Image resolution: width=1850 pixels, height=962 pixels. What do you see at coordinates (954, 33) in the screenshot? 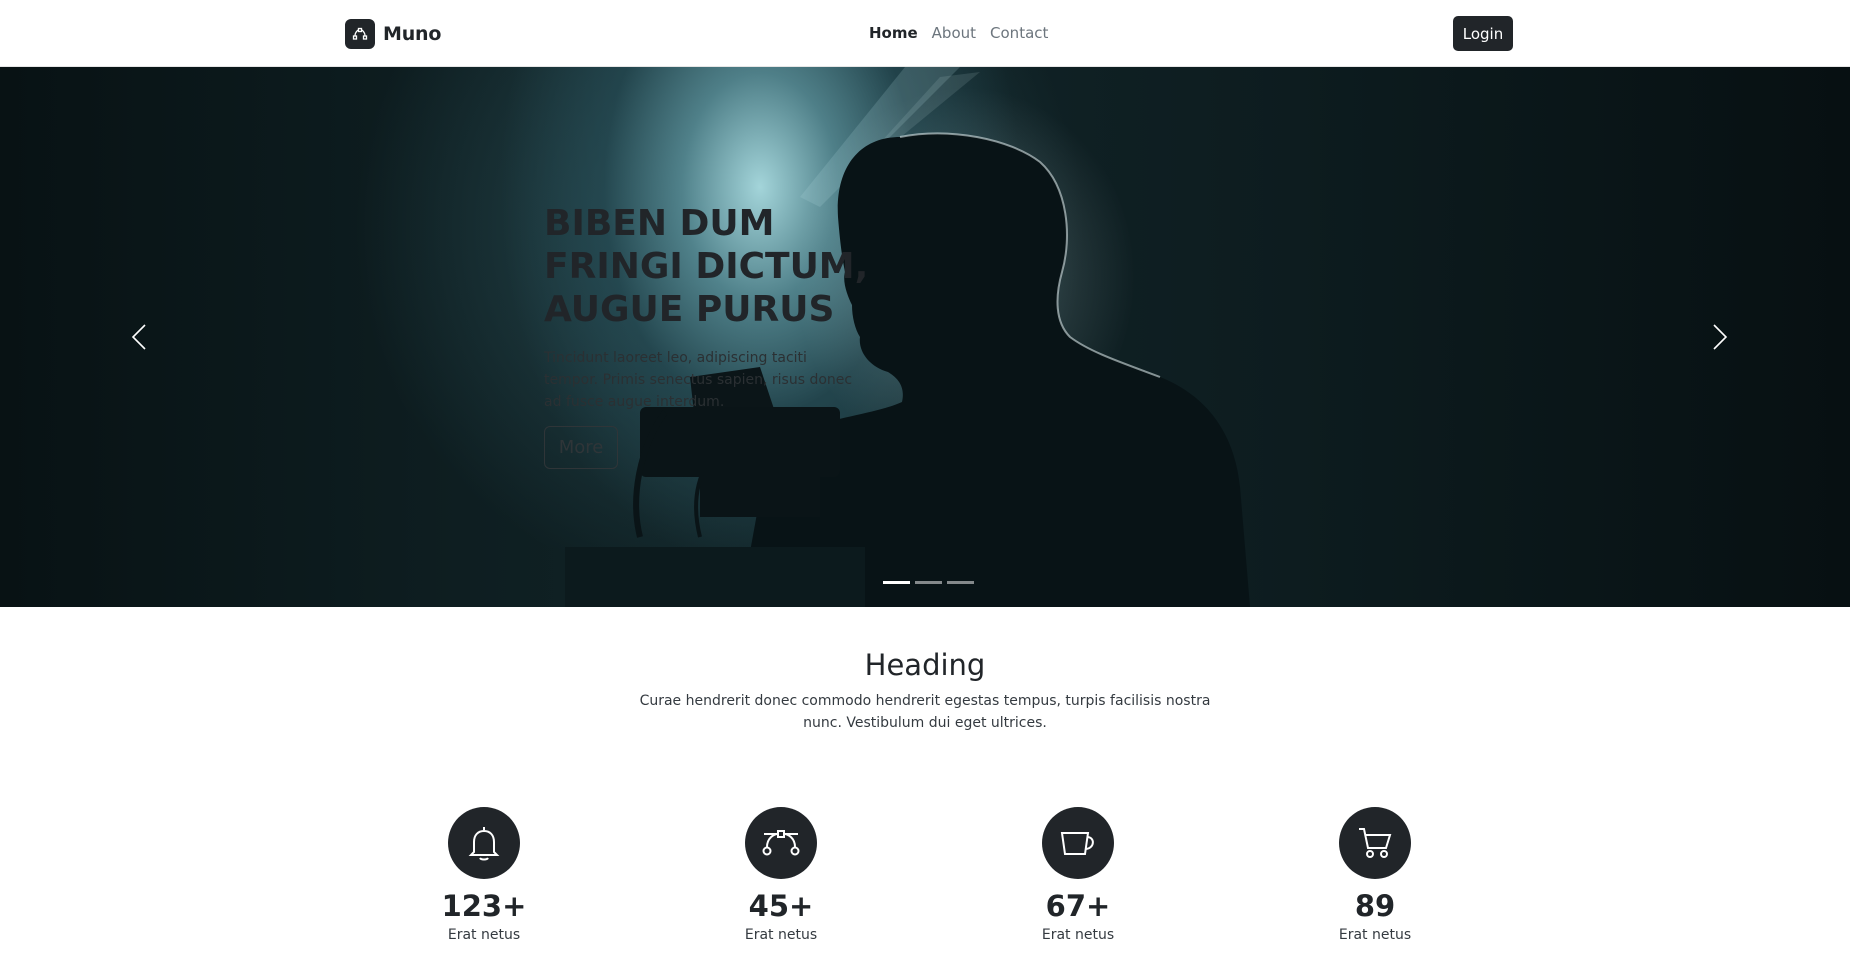
I see `nav-about: About` at bounding box center [954, 33].